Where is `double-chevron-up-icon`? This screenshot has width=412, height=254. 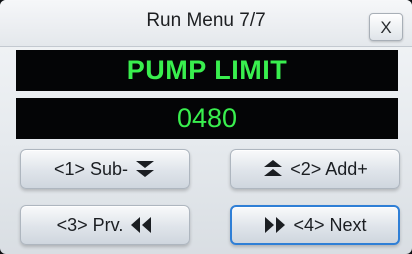
double-chevron-up-icon is located at coordinates (273, 169).